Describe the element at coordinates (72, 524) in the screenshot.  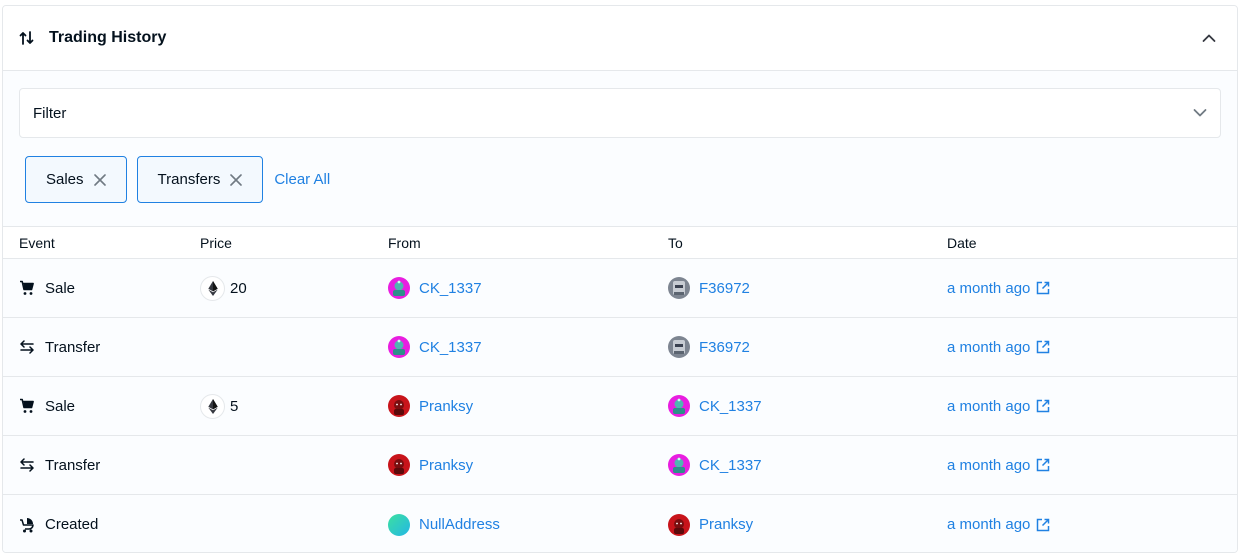
I see `event-label: Created` at that location.